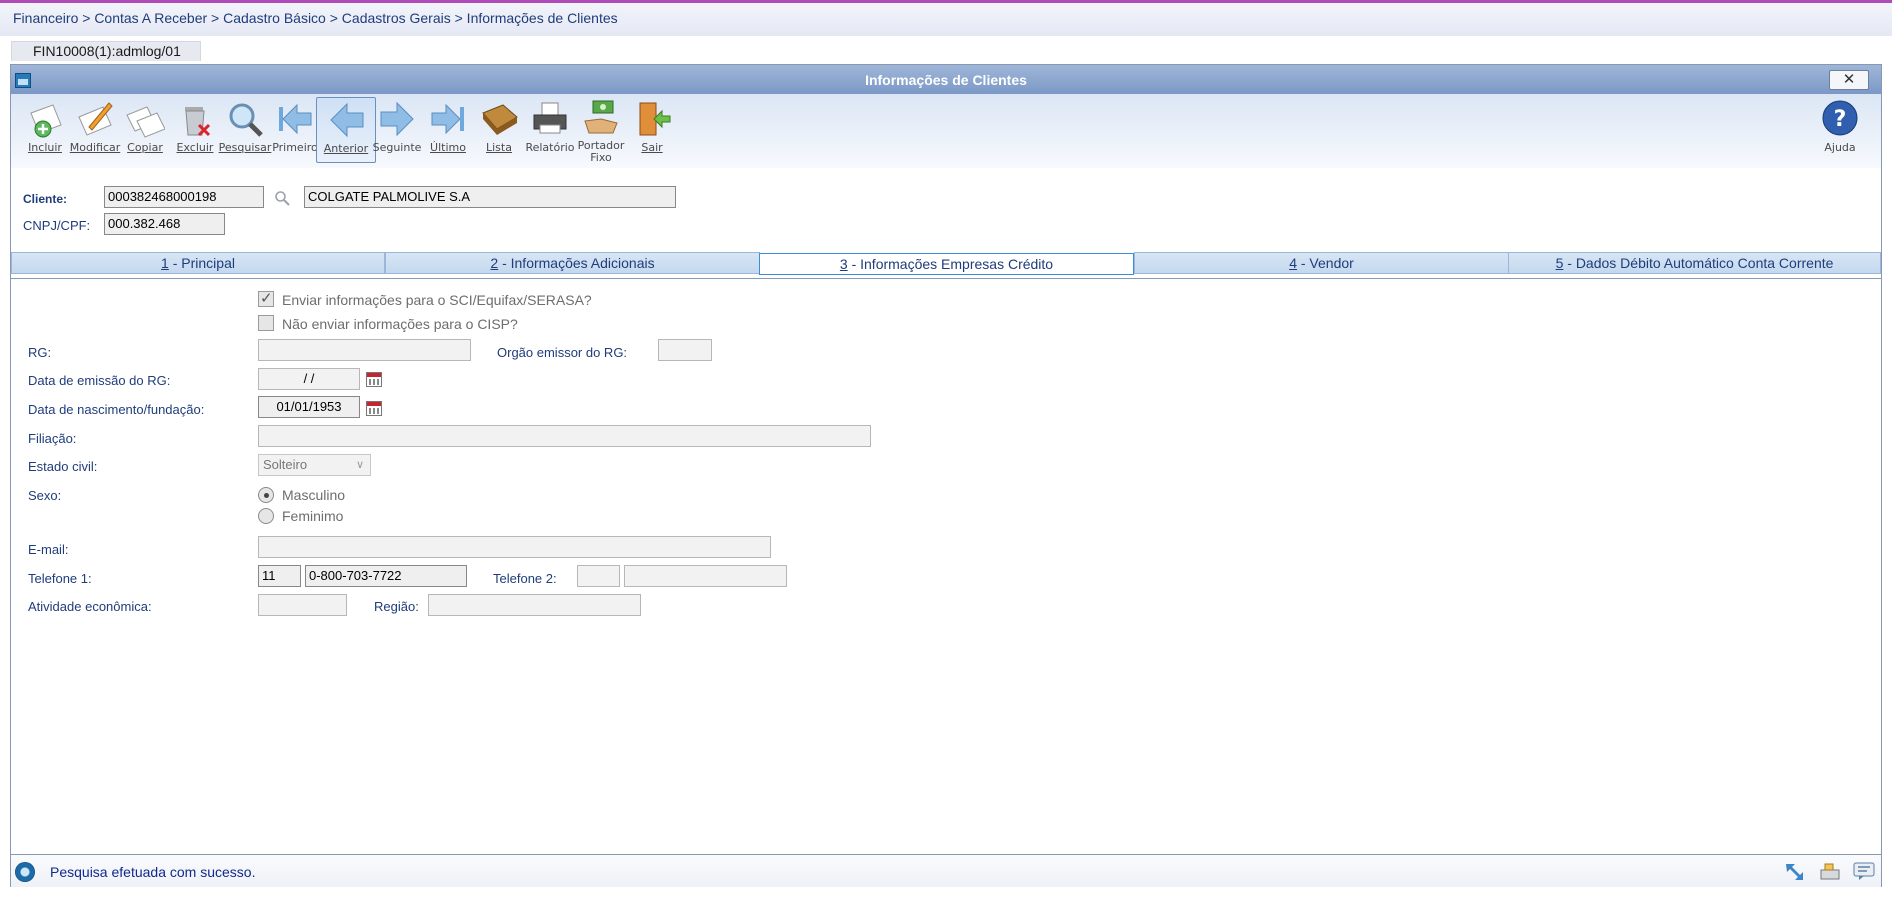 The width and height of the screenshot is (1892, 897). Describe the element at coordinates (145, 122) in the screenshot. I see `copy-document-icon` at that location.